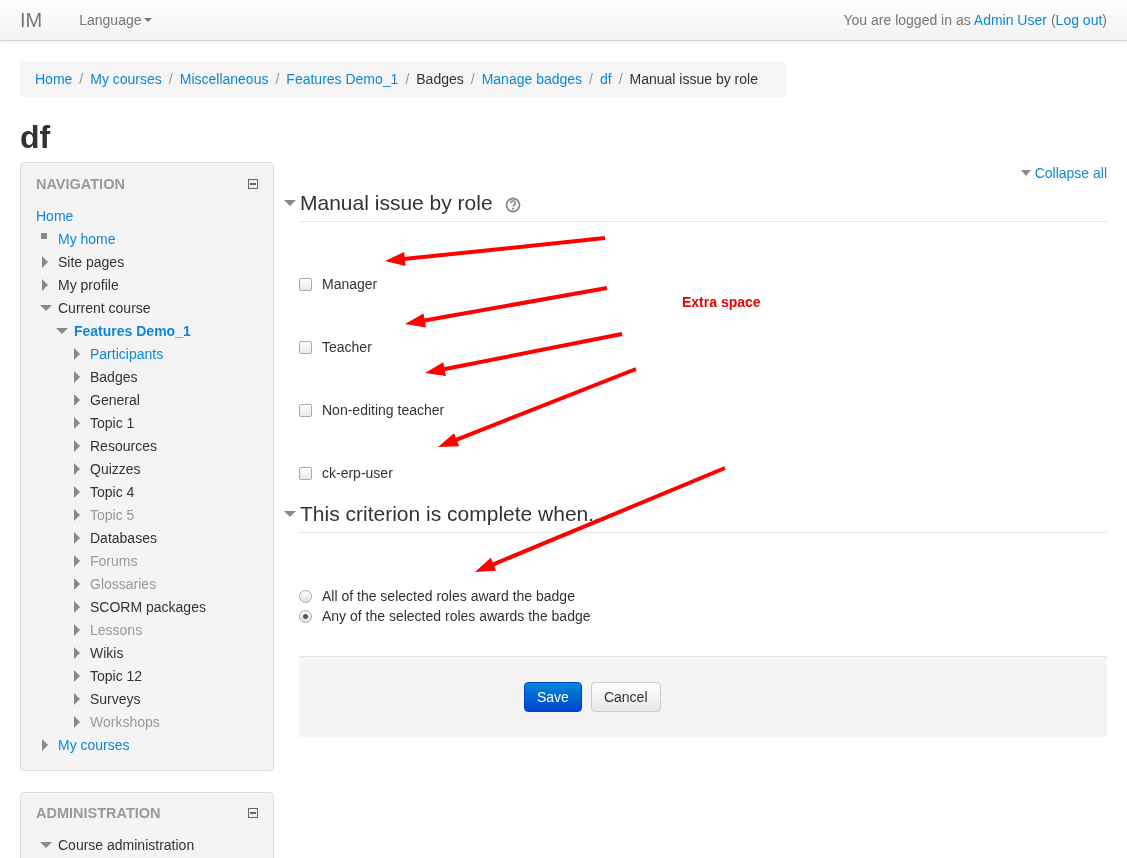 The height and width of the screenshot is (858, 1127). What do you see at coordinates (1010, 20) in the screenshot?
I see `user-name-link: Admin User` at bounding box center [1010, 20].